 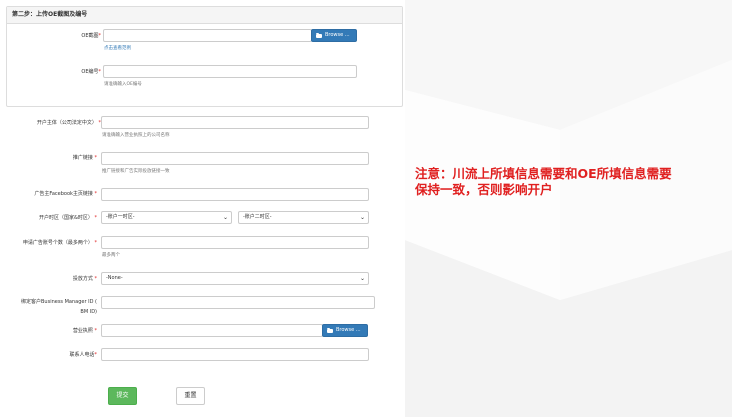 What do you see at coordinates (204, 56) in the screenshot?
I see `step-panel: 第二步：上传OE截图及编号` at bounding box center [204, 56].